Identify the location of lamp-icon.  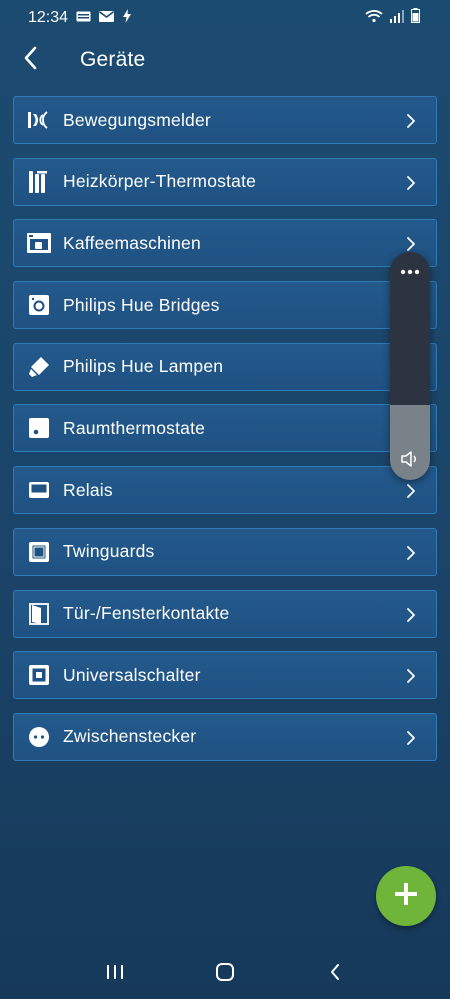
(39, 367).